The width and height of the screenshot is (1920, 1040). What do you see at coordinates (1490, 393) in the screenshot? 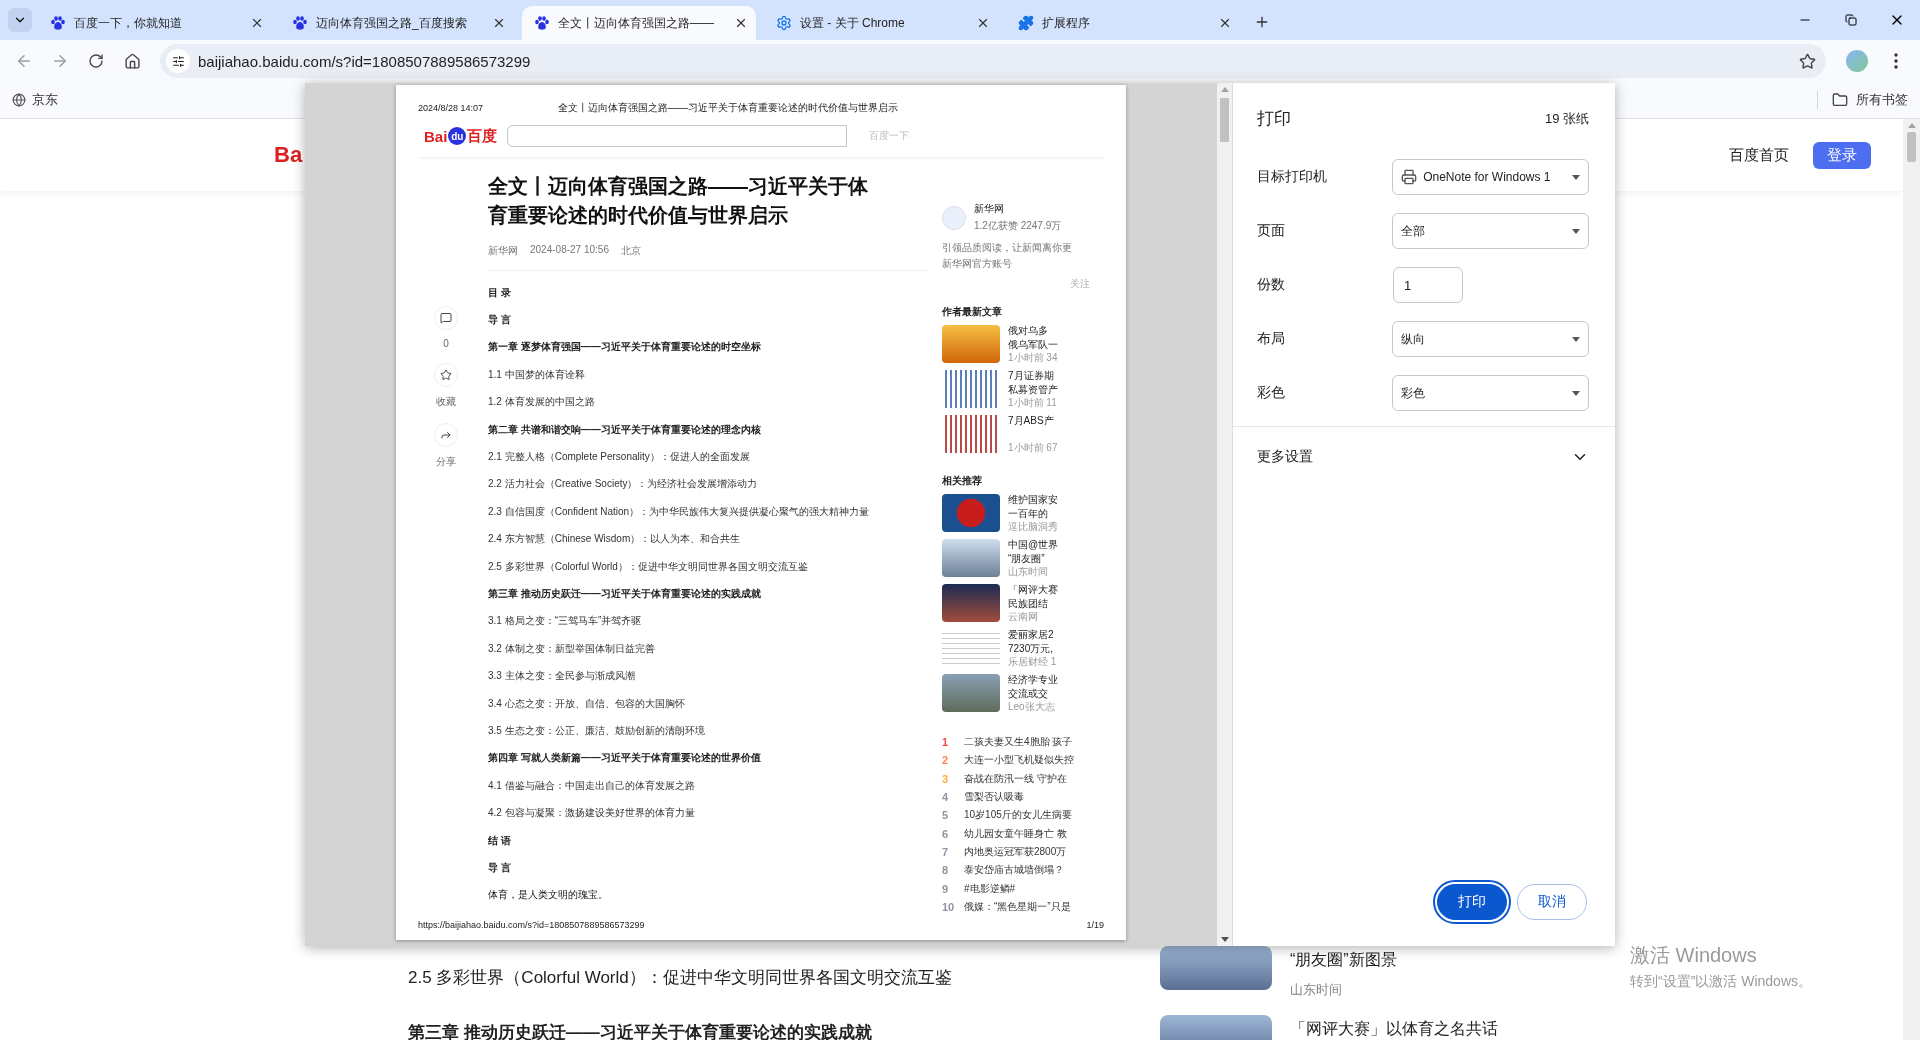
I see `select-field: 彩色` at bounding box center [1490, 393].